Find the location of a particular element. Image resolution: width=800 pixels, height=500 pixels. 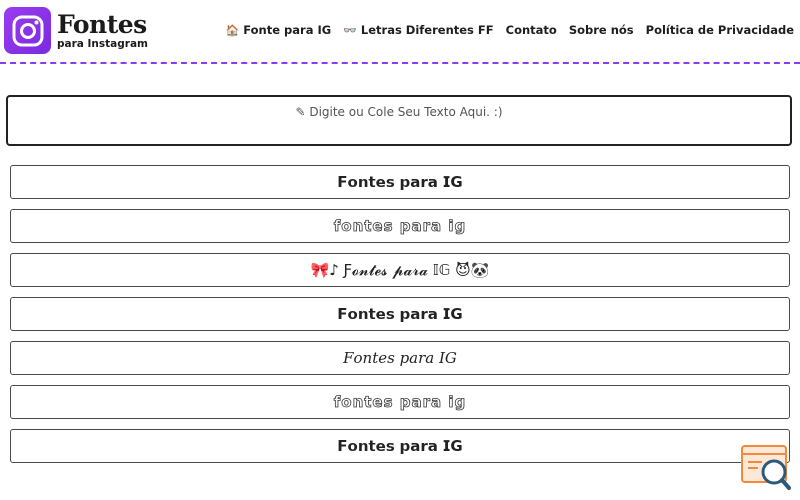

instagram-logo-icon is located at coordinates (27, 30).